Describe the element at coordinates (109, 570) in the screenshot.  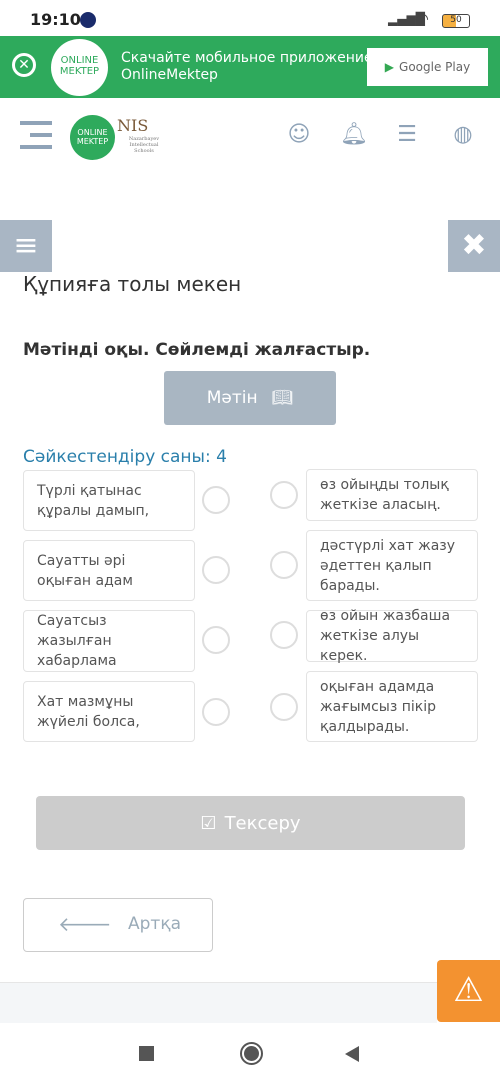
I see `left-item: Сауатты әрі оқыған адам` at that location.